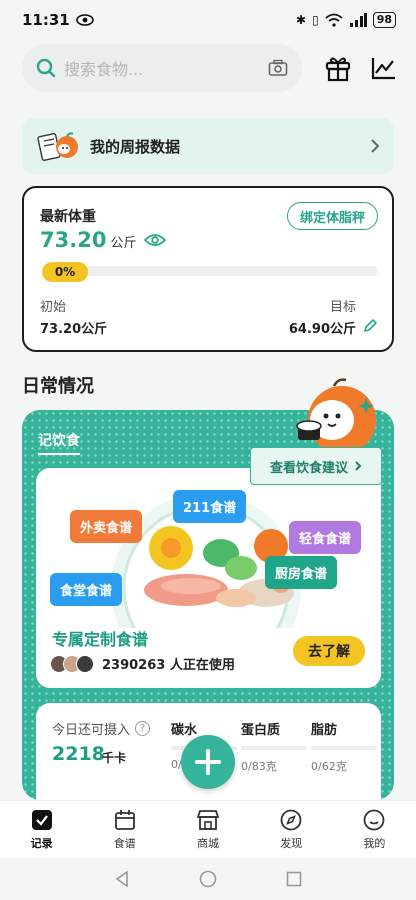 This screenshot has width=416, height=900. I want to click on weight-value-row: 73.20 公斤, so click(103, 240).